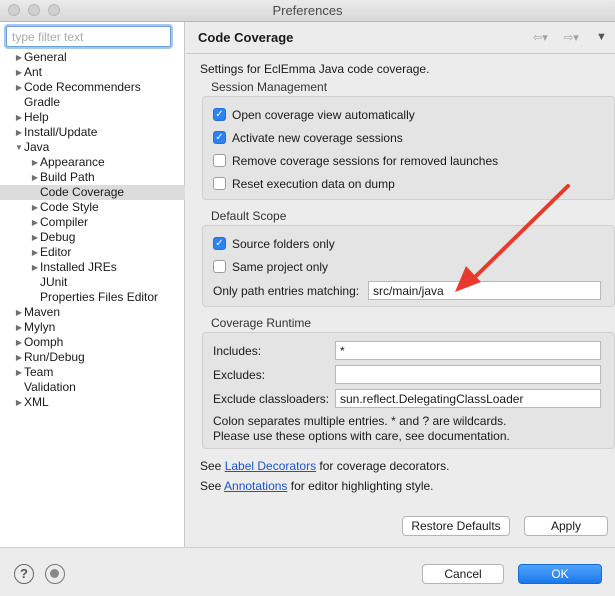 This screenshot has width=615, height=596. What do you see at coordinates (92, 357) in the screenshot?
I see `tree-item: ▶ Run/Debug` at bounding box center [92, 357].